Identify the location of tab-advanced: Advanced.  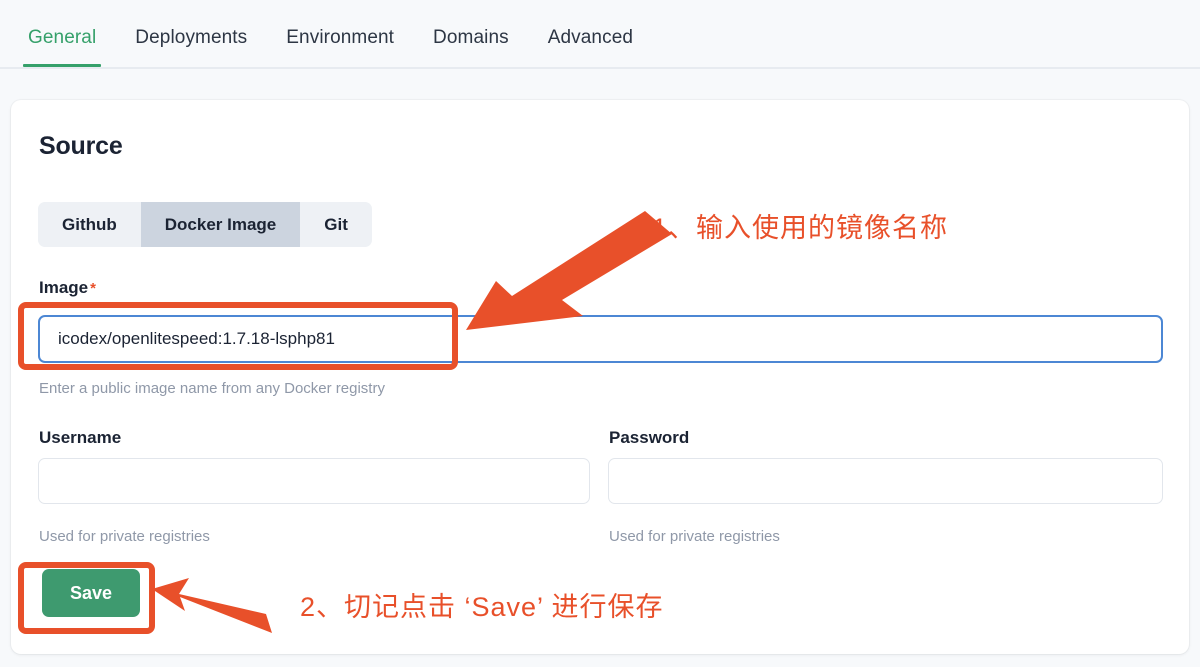
(590, 46).